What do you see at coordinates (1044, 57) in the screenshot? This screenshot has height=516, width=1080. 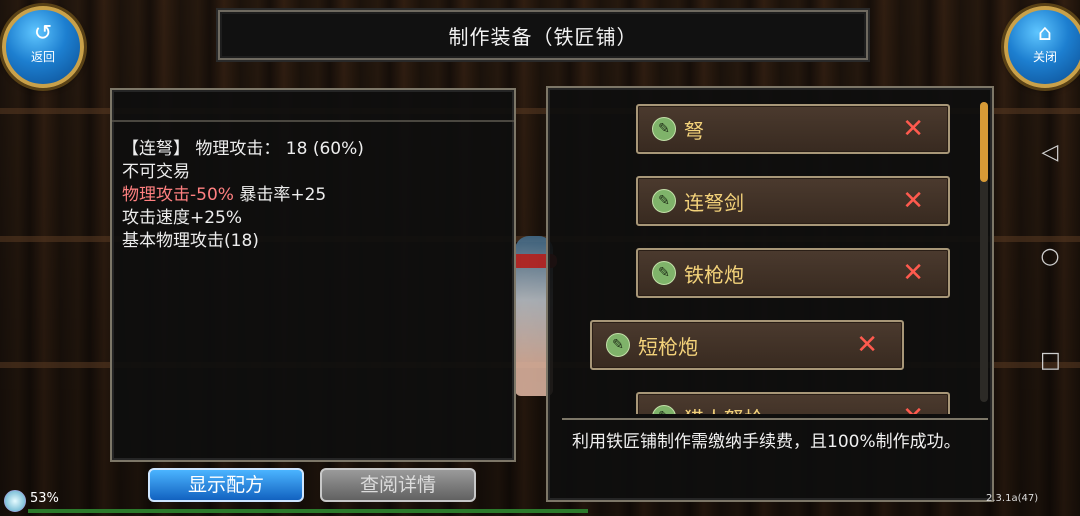 I see `close-button-label: 关闭` at bounding box center [1044, 57].